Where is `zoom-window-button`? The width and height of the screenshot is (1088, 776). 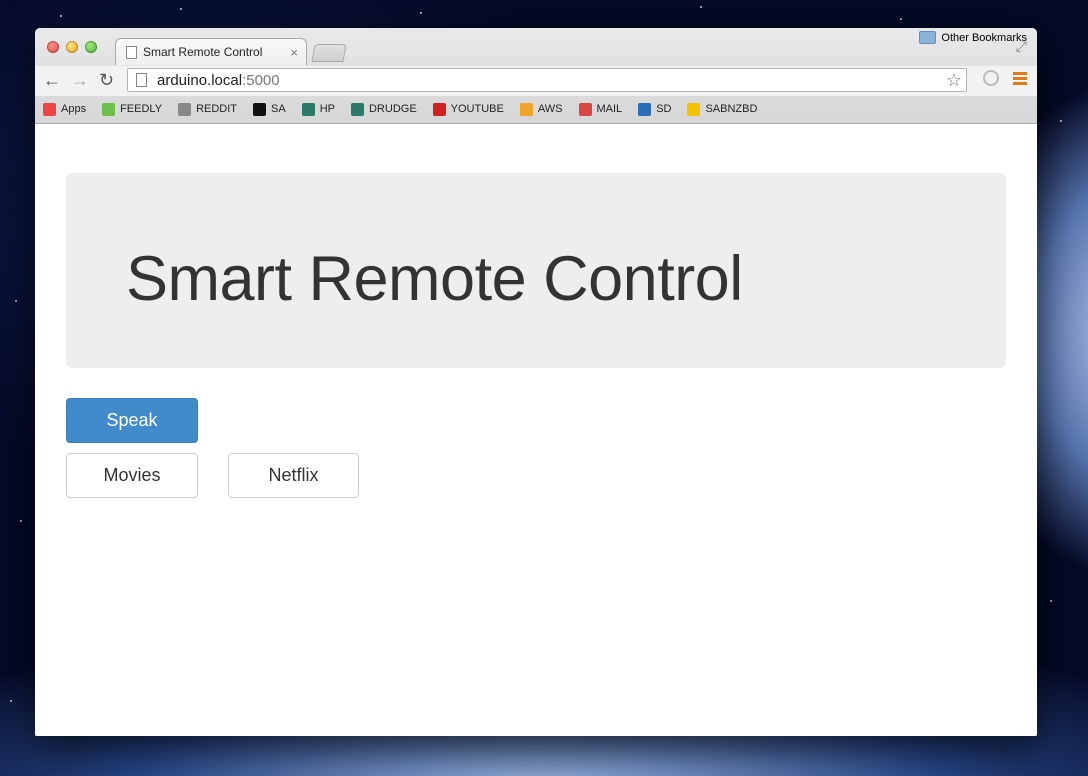
zoom-window-button is located at coordinates (91, 47).